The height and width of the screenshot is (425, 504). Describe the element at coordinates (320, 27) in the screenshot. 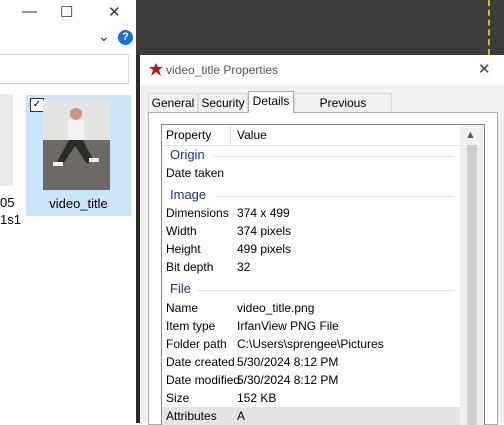

I see `background-window` at that location.